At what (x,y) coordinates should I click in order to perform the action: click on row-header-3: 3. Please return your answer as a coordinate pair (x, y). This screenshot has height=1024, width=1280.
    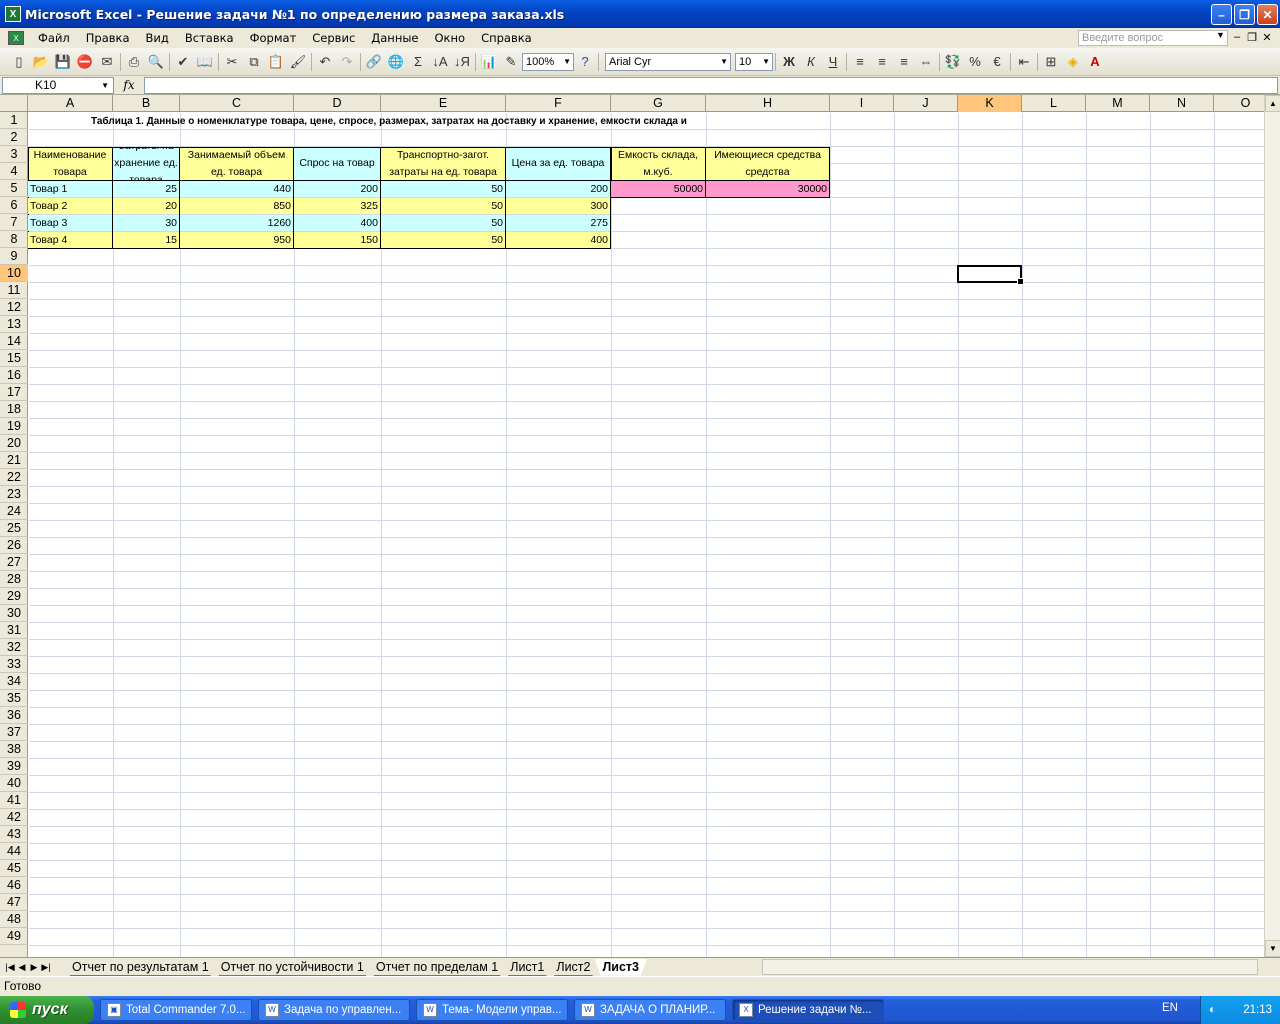
    Looking at the image, I should click on (14, 154).